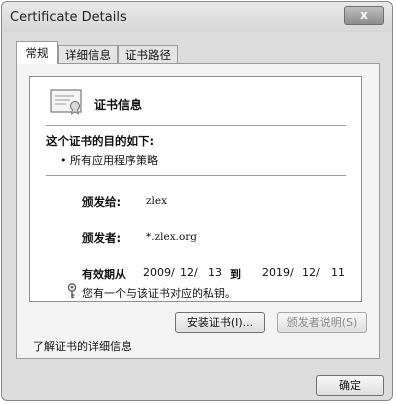 The width and height of the screenshot is (396, 404). I want to click on ok-button: 确定, so click(350, 385).